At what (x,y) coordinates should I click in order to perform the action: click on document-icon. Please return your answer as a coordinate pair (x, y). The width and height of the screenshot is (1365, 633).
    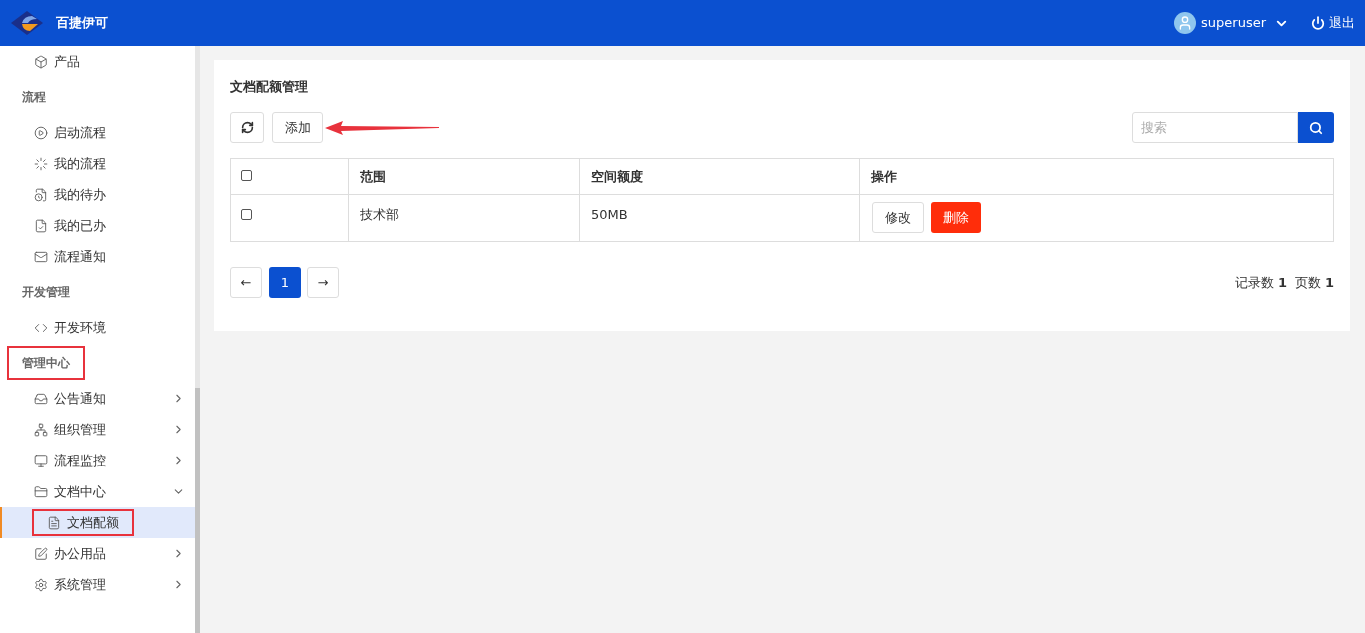
    Looking at the image, I should click on (54, 522).